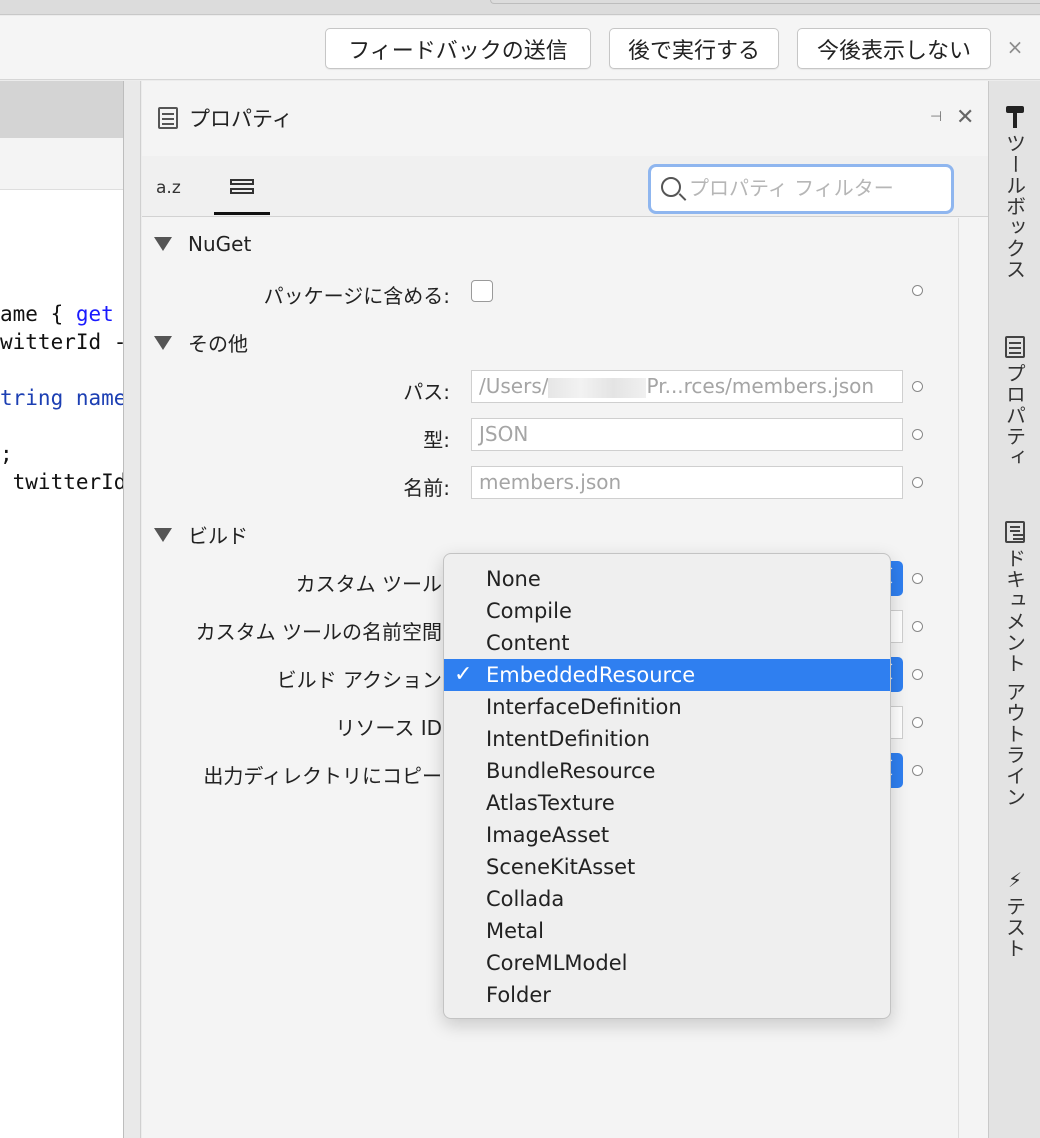  What do you see at coordinates (132, 609) in the screenshot?
I see `editor-splitter` at bounding box center [132, 609].